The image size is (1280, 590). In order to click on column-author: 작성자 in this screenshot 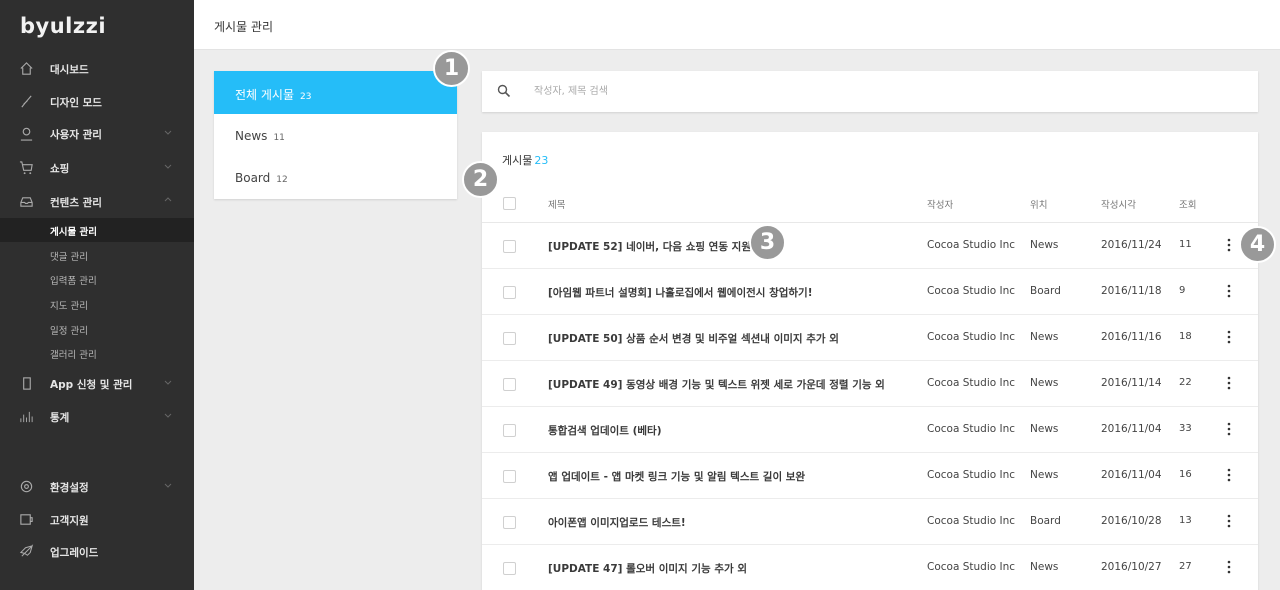, I will do `click(940, 204)`.